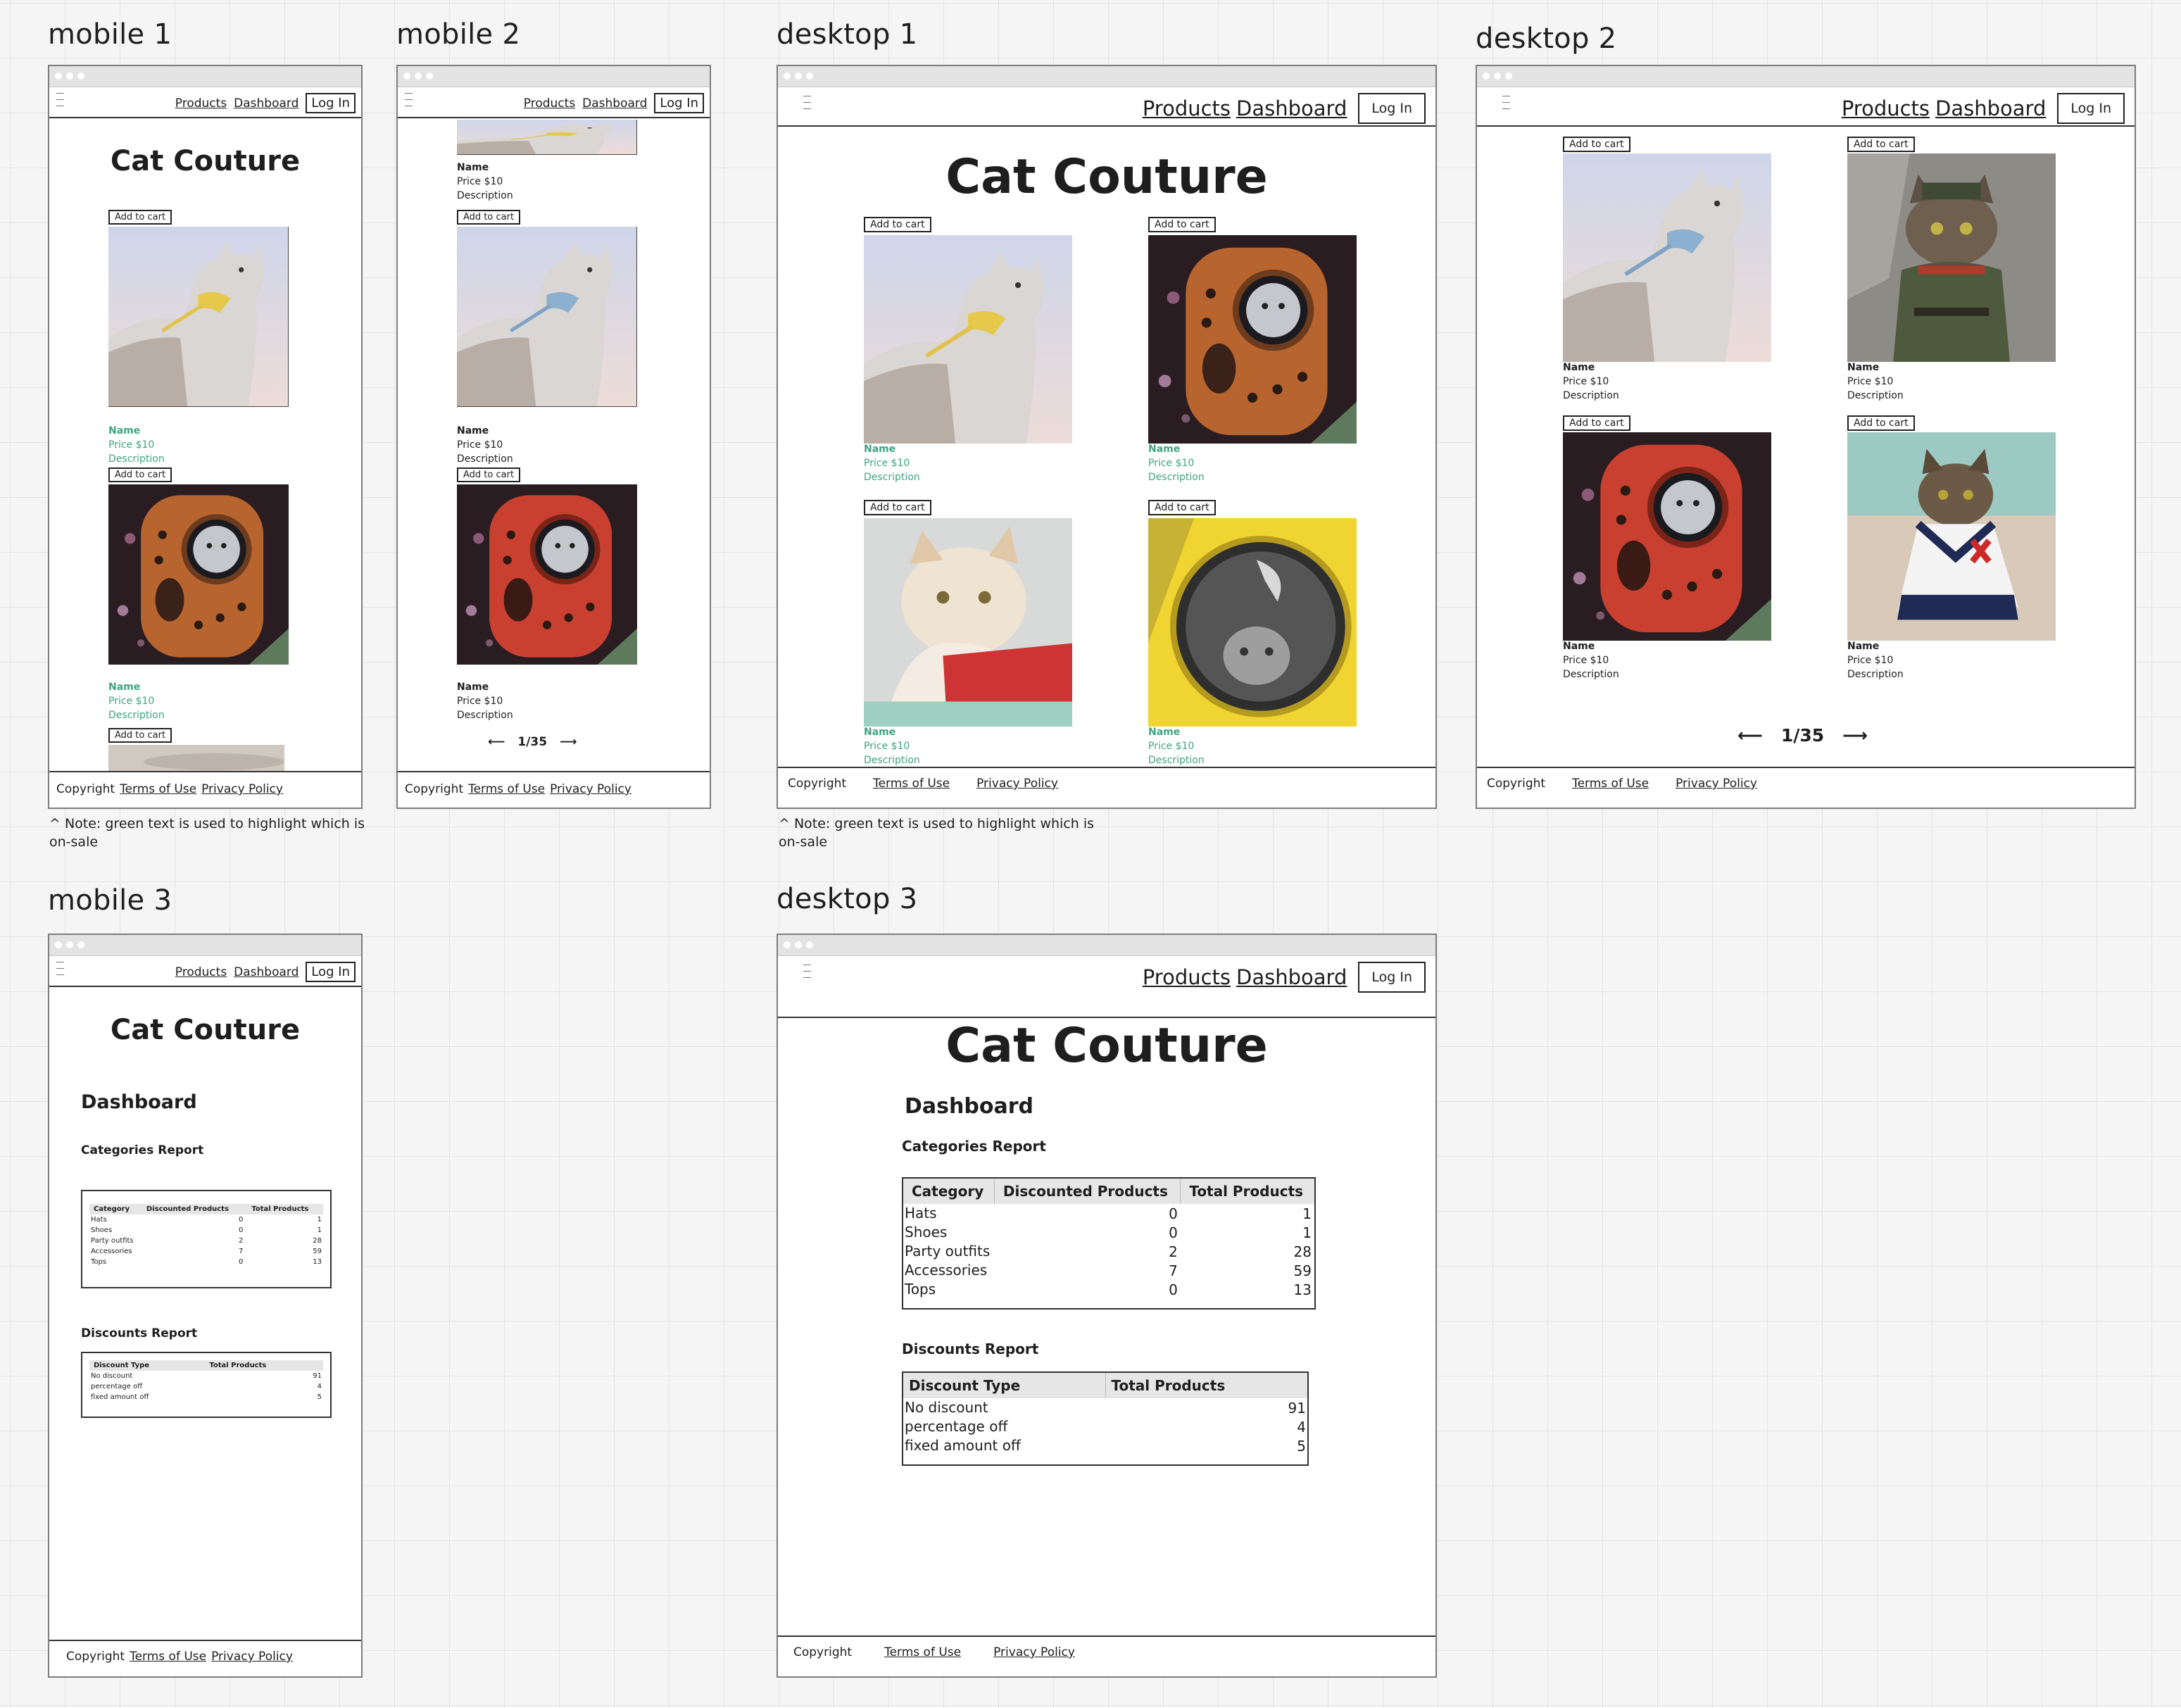 The image size is (2181, 1708). I want to click on table-cell: 2, so click(241, 1241).